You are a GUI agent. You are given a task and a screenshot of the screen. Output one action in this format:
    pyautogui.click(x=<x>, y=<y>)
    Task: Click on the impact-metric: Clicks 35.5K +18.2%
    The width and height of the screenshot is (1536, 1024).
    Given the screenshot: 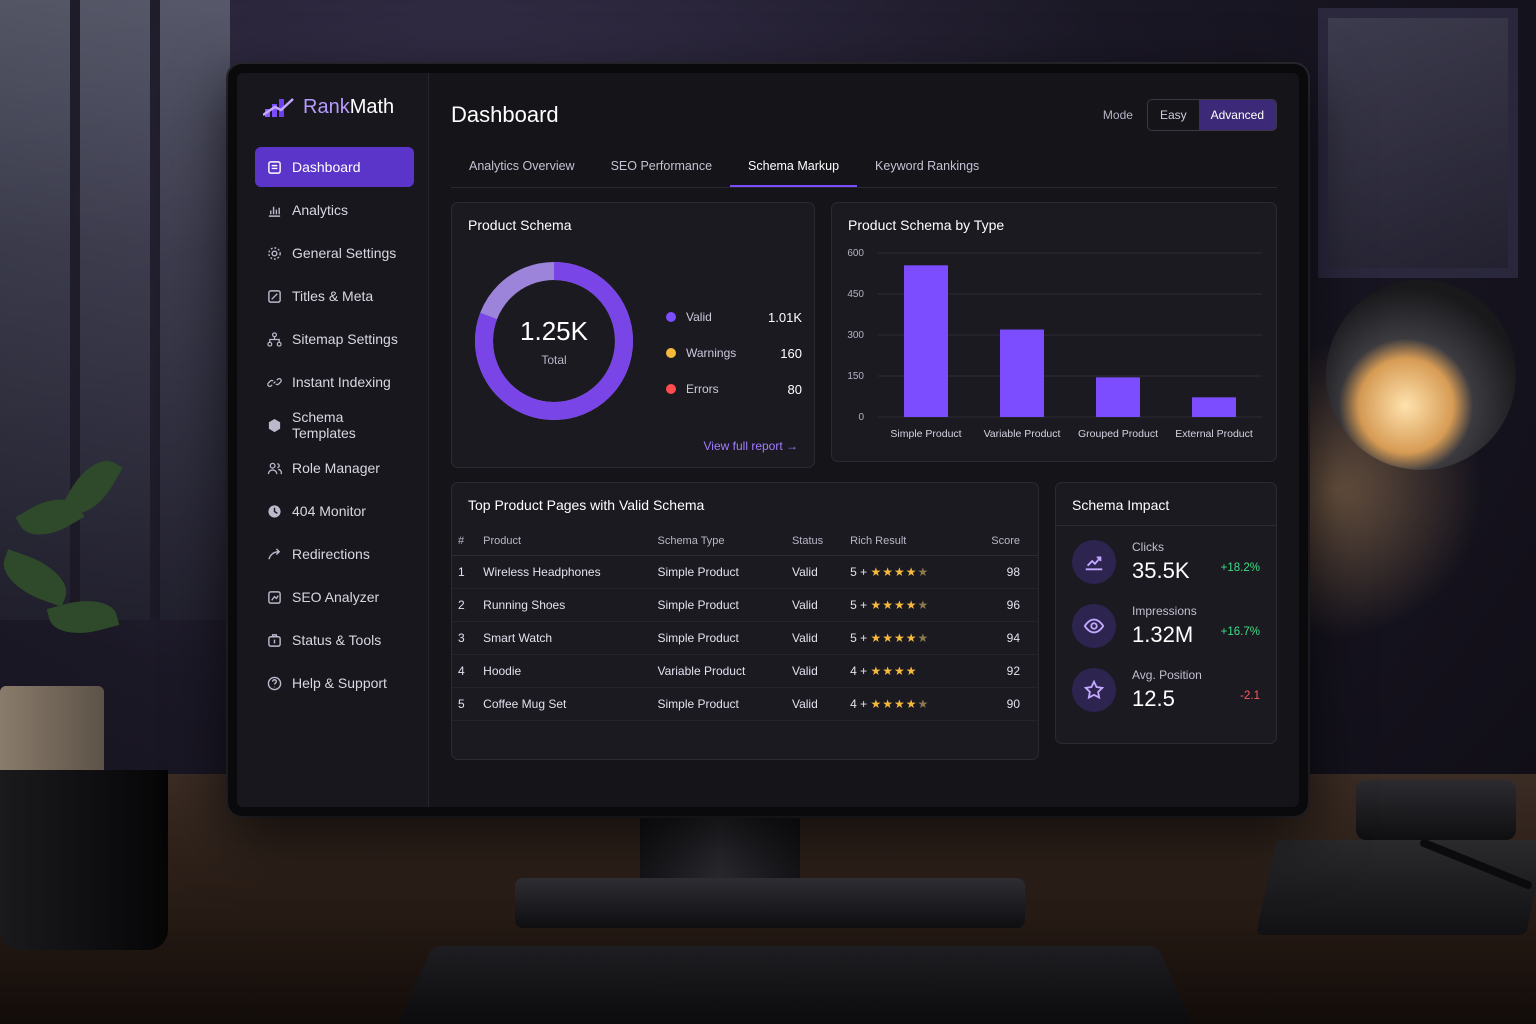 What is the action you would take?
    pyautogui.click(x=1166, y=558)
    